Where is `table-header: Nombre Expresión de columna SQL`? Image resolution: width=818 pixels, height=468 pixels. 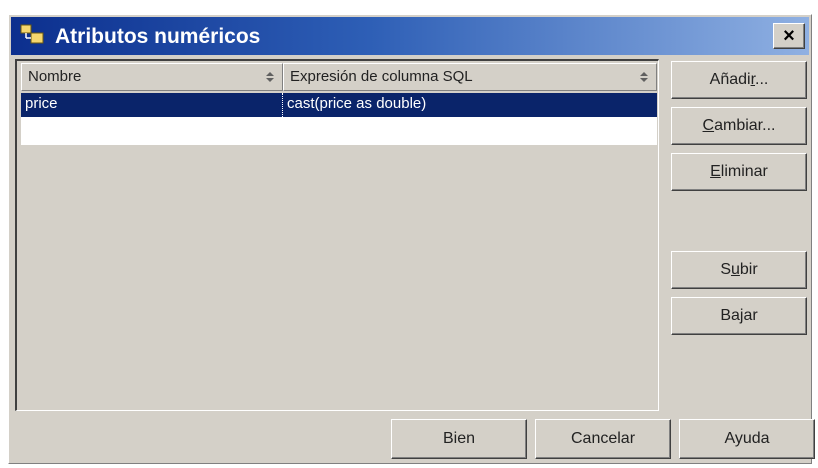
table-header: Nombre Expresión de columna SQL is located at coordinates (339, 77).